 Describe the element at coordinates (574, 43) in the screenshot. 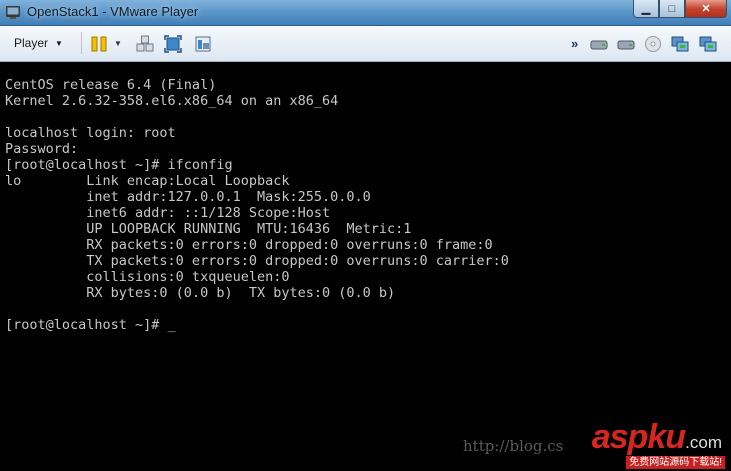

I see `more-icon: »` at that location.